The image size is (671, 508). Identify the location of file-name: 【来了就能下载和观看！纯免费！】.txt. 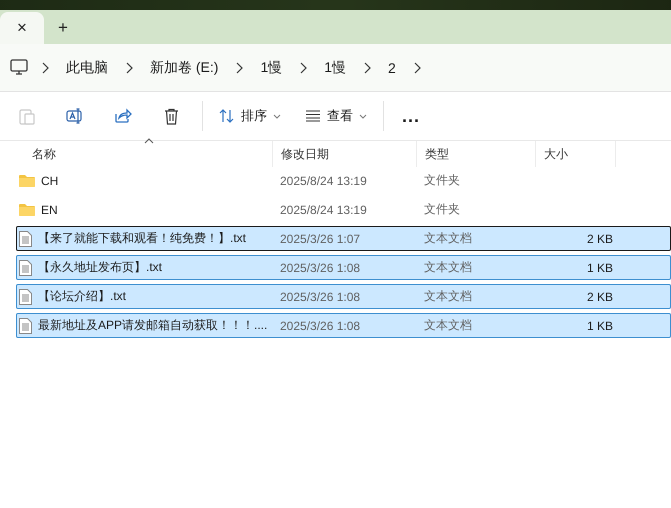
(142, 238).